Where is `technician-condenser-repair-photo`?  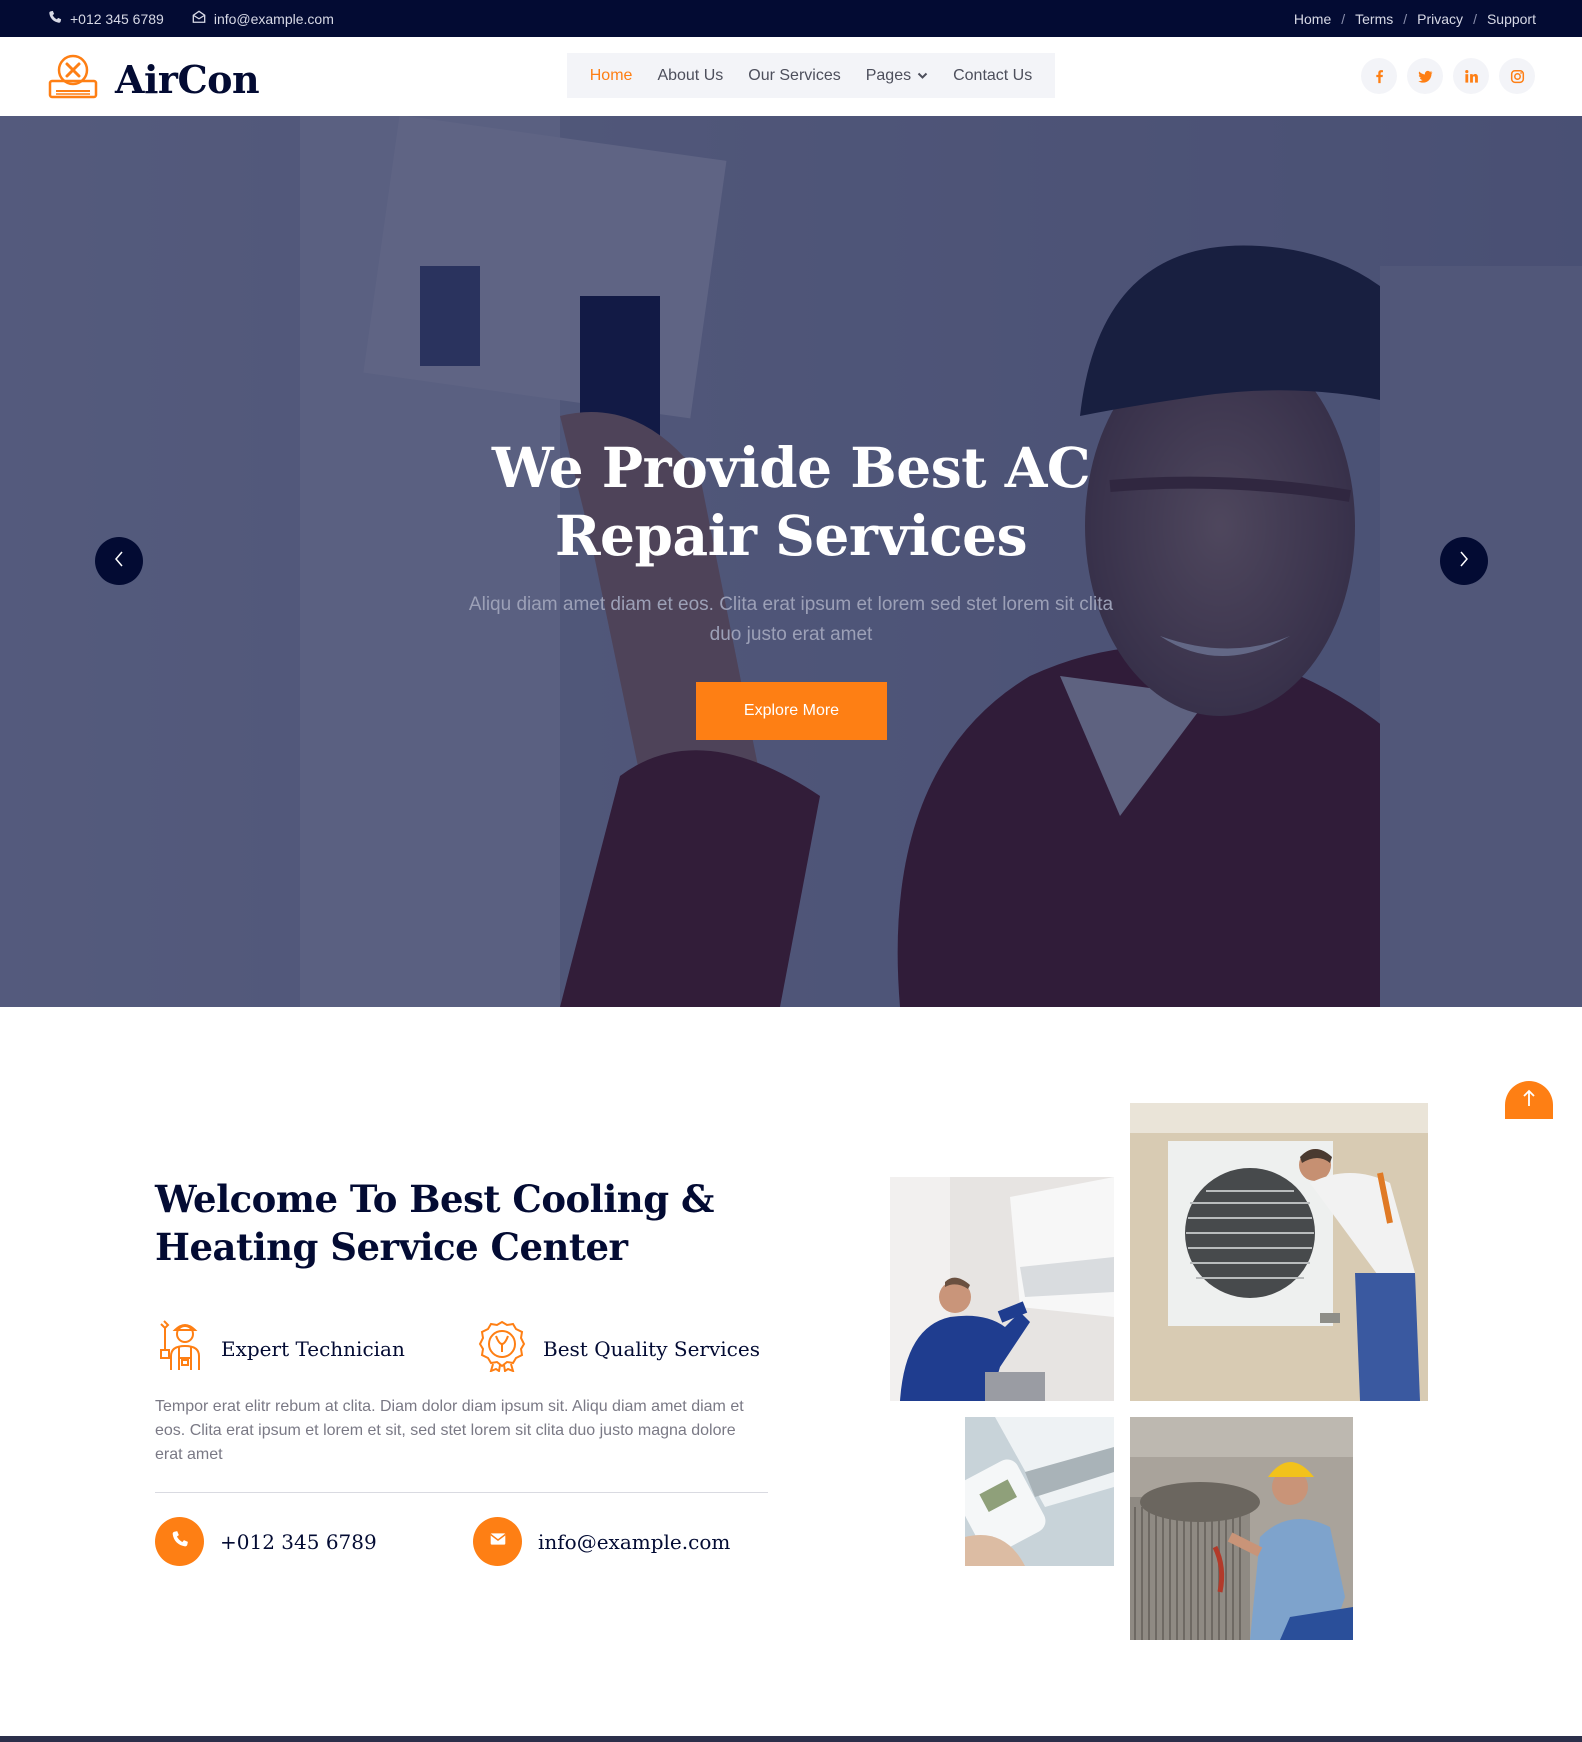
technician-condenser-repair-photo is located at coordinates (1241, 1528).